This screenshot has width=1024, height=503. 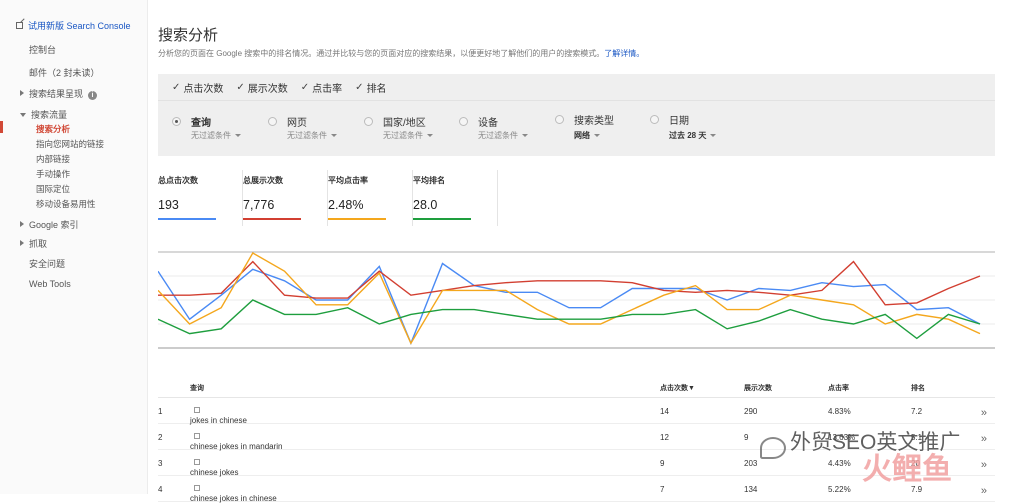 What do you see at coordinates (664, 411) in the screenshot?
I see `clicks-cell: 14` at bounding box center [664, 411].